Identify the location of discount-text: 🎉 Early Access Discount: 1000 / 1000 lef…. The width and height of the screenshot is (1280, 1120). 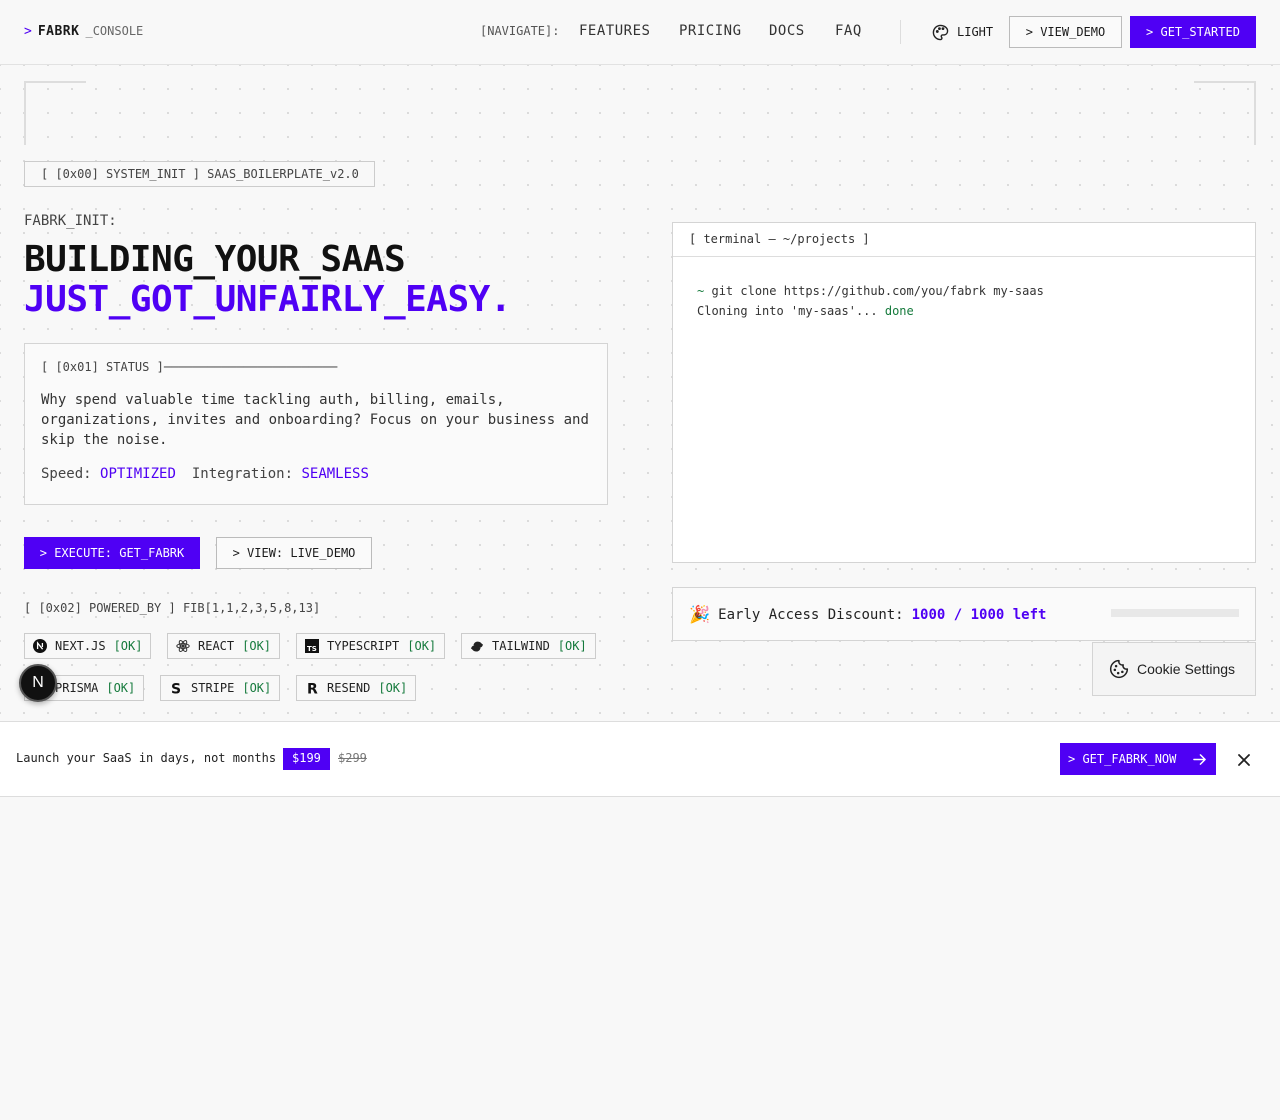
(867, 615).